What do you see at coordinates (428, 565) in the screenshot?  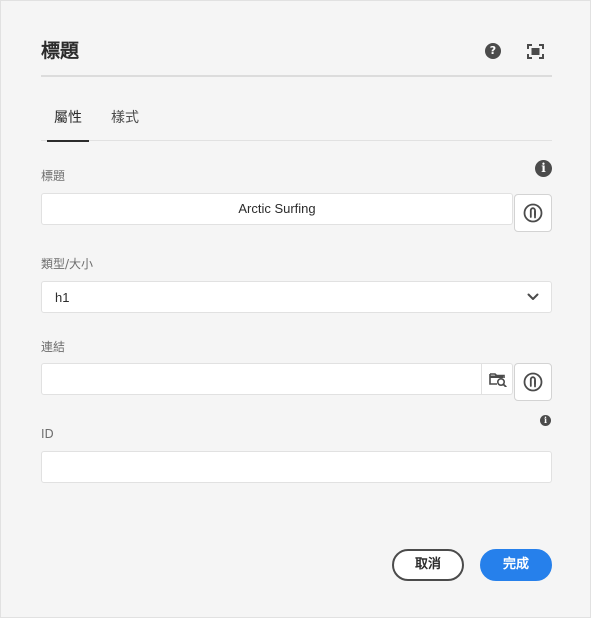 I see `cancel-button: 取消` at bounding box center [428, 565].